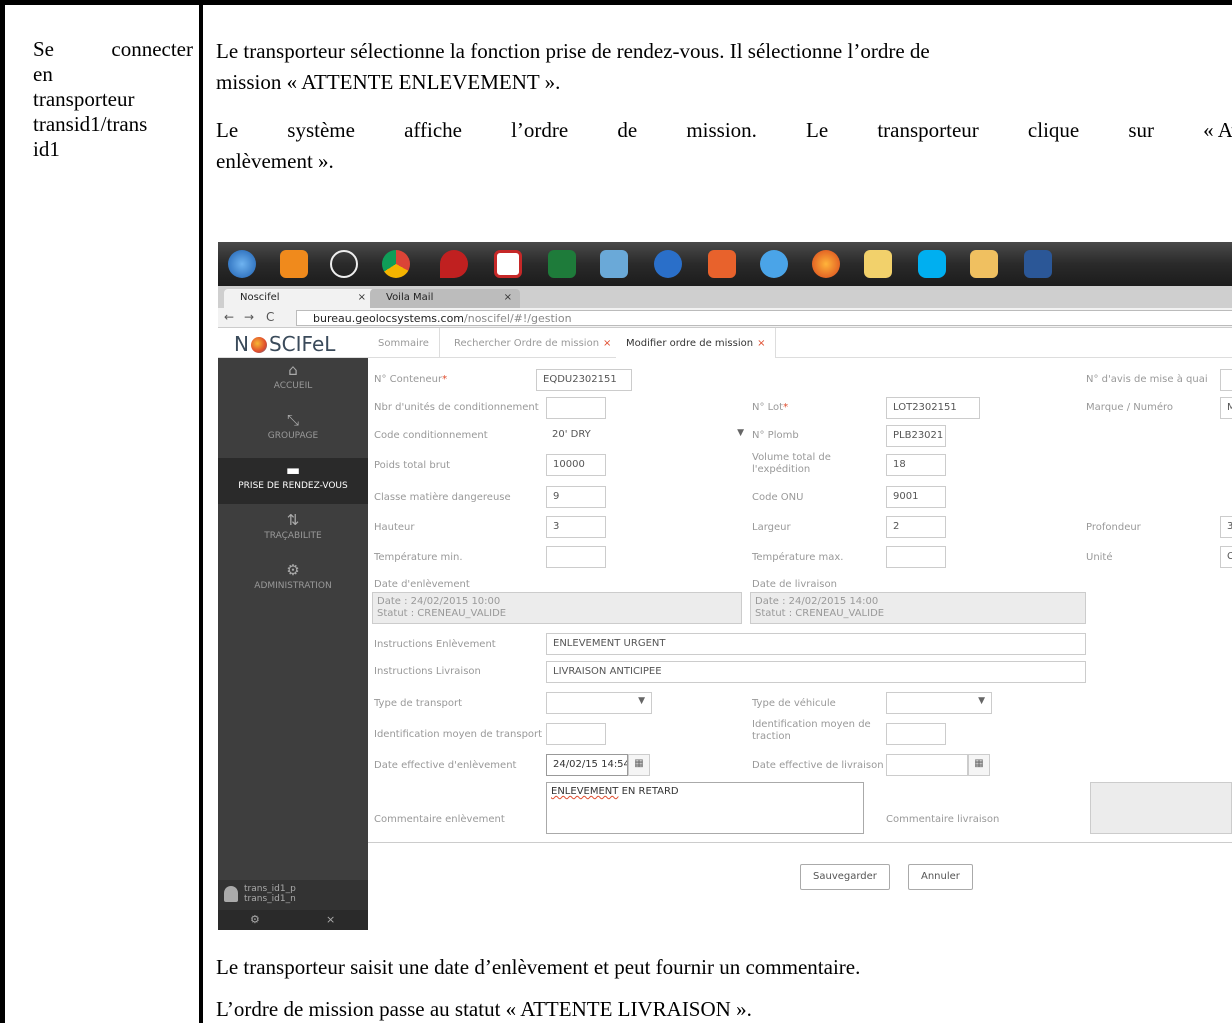  Describe the element at coordinates (408, 379) in the screenshot. I see `label-text: N° Conteneur` at that location.